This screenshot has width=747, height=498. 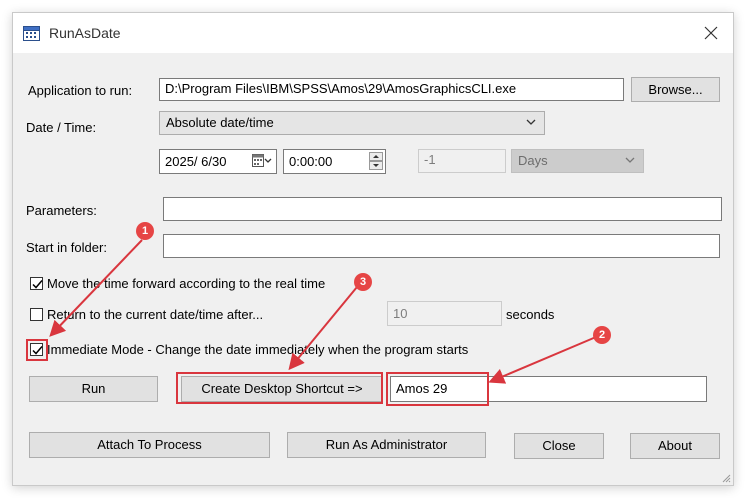 What do you see at coordinates (363, 282) in the screenshot?
I see `badge-3: 3` at bounding box center [363, 282].